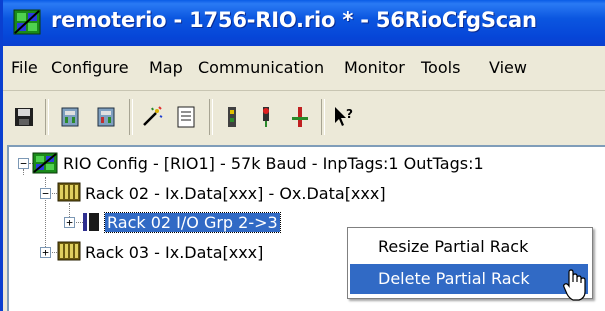 The height and width of the screenshot is (311, 605). I want to click on menu-file: File, so click(24, 67).